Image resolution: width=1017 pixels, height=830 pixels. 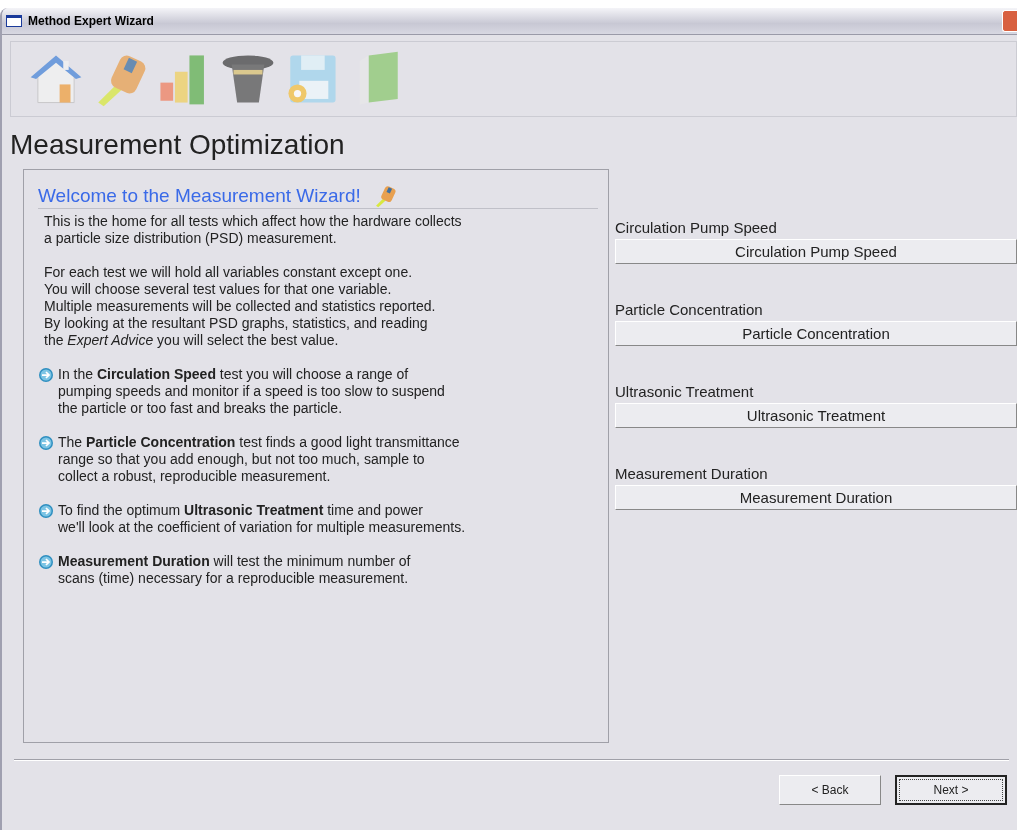 What do you see at coordinates (816, 497) in the screenshot?
I see `test-button: Measurement Duration` at bounding box center [816, 497].